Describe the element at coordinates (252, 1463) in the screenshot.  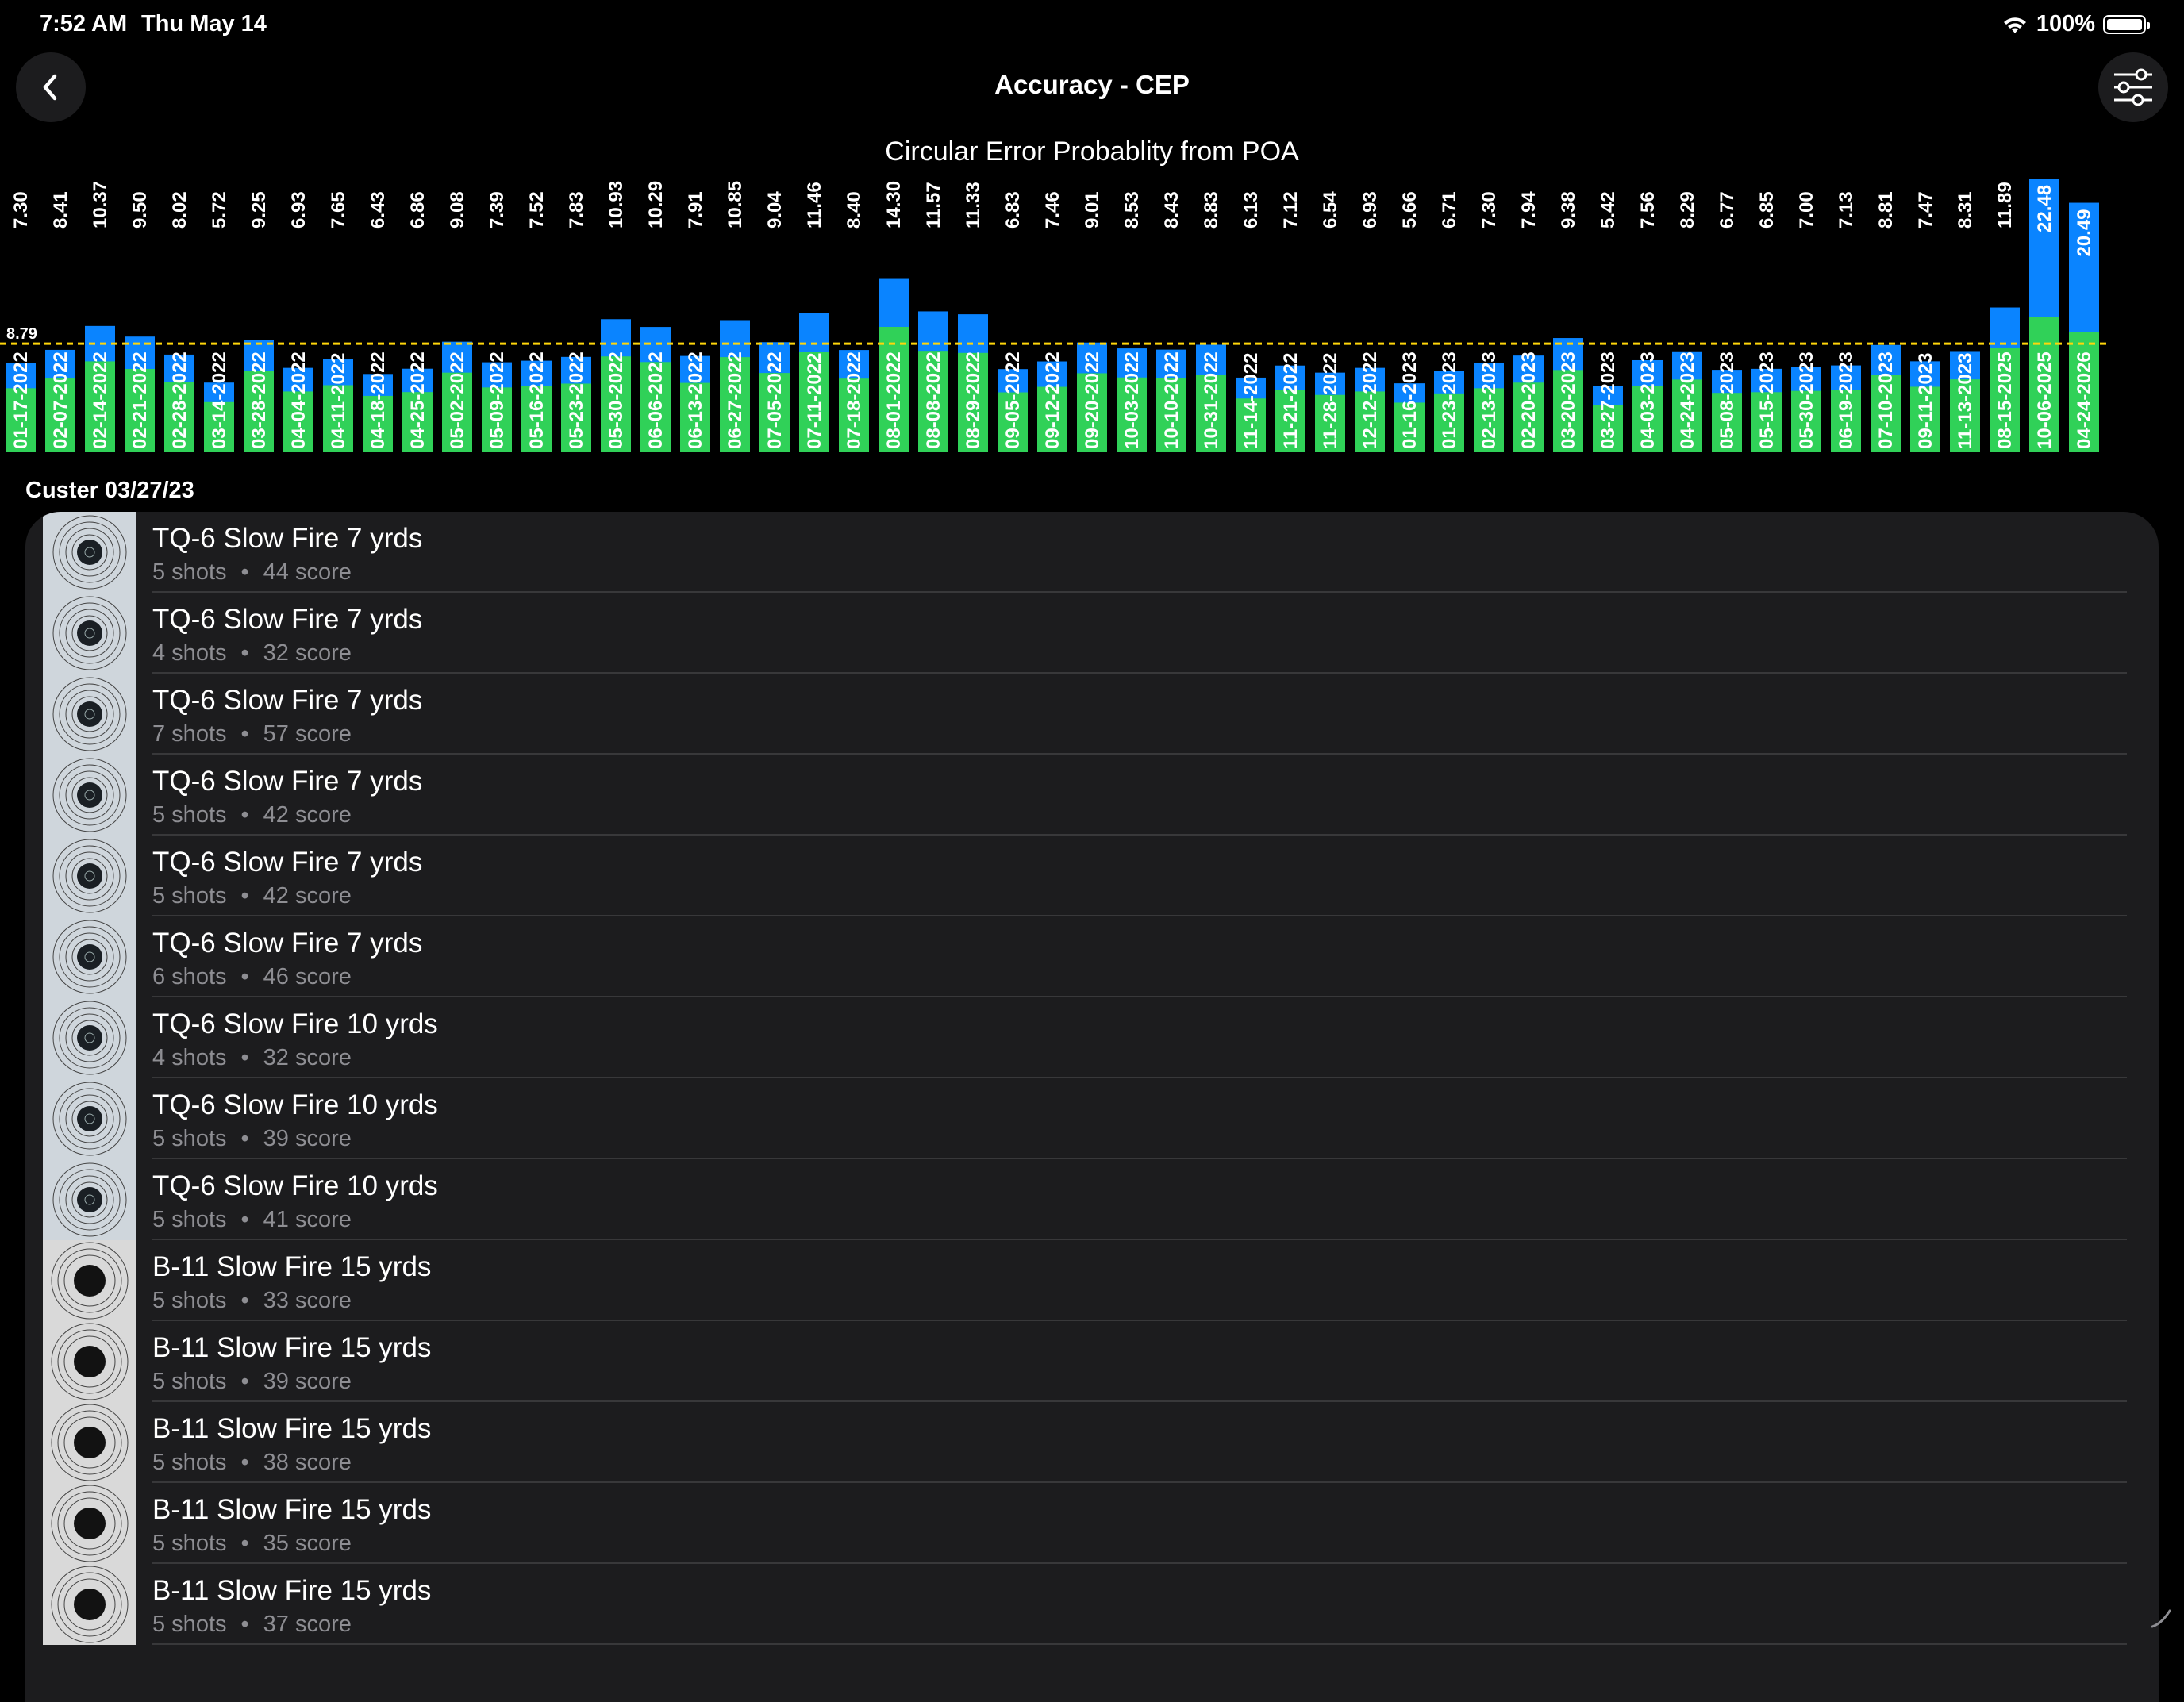
I see `session-details: 5 shots • 38 score` at that location.